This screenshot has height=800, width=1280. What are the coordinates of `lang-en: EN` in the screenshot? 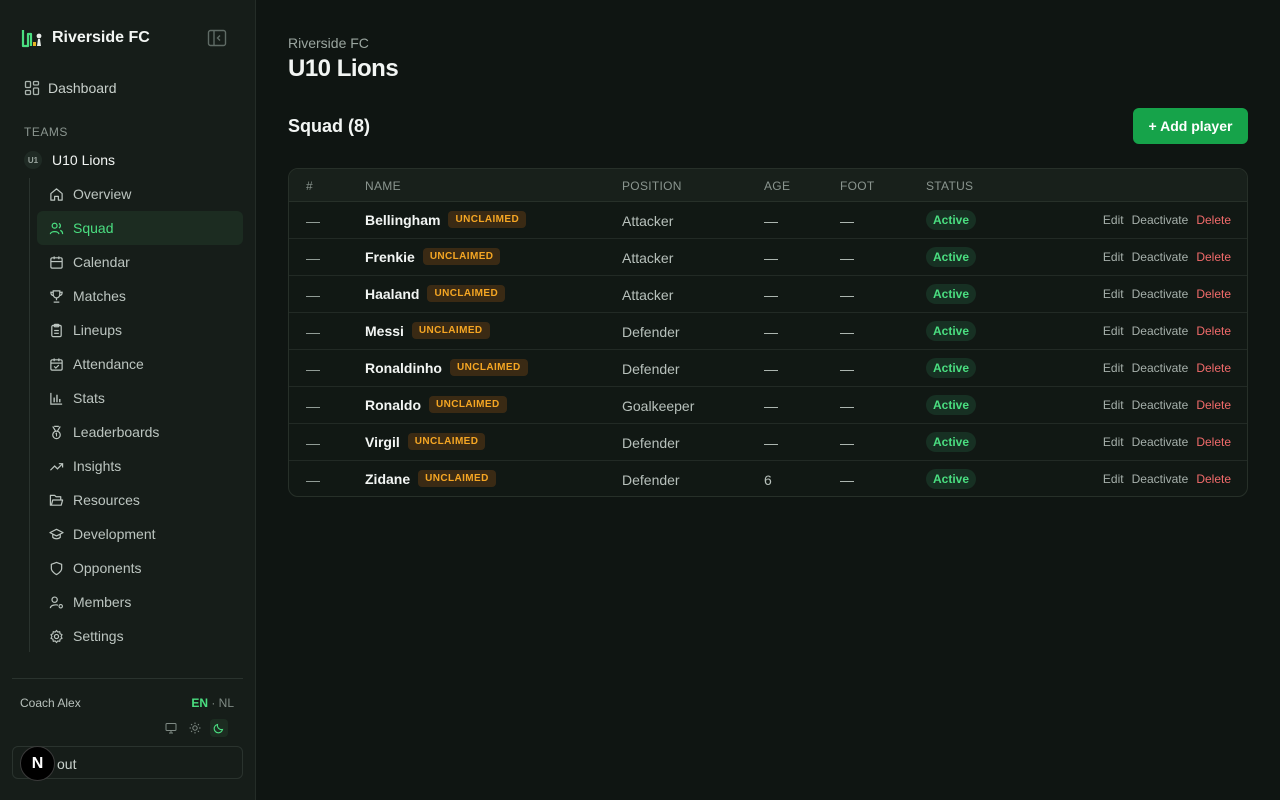 It's located at (199, 703).